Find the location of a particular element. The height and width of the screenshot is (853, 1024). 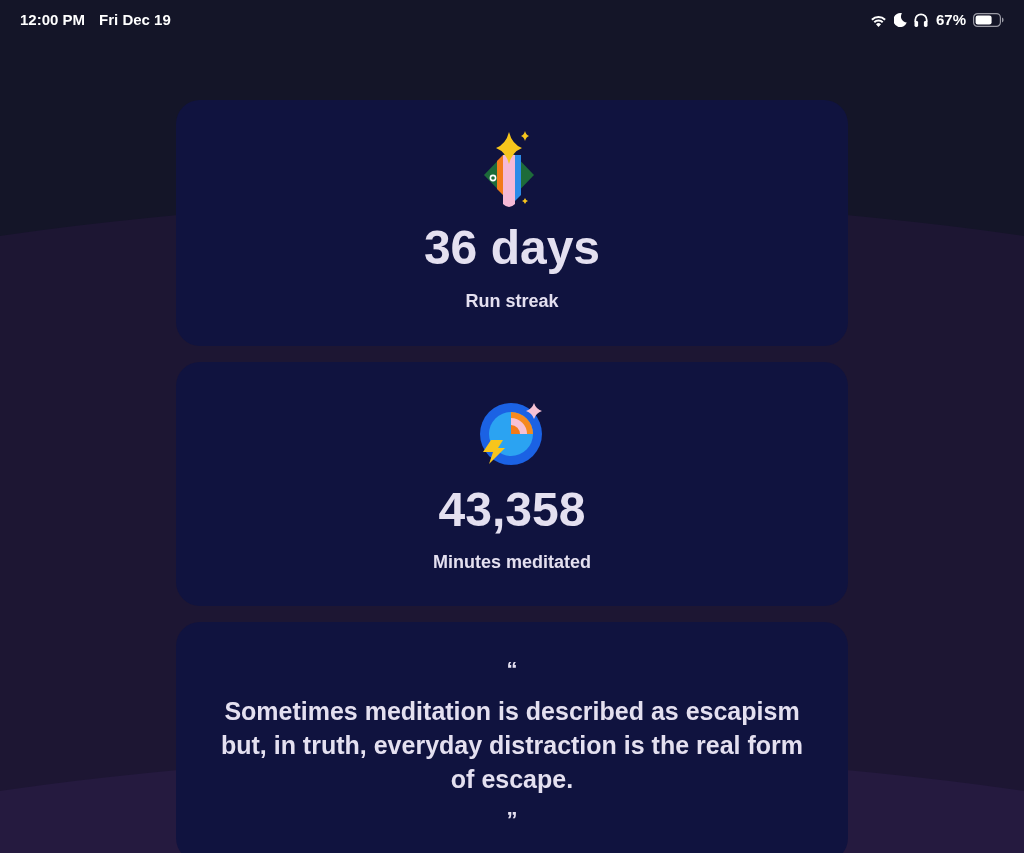

pie-clock-icon is located at coordinates (512, 433).